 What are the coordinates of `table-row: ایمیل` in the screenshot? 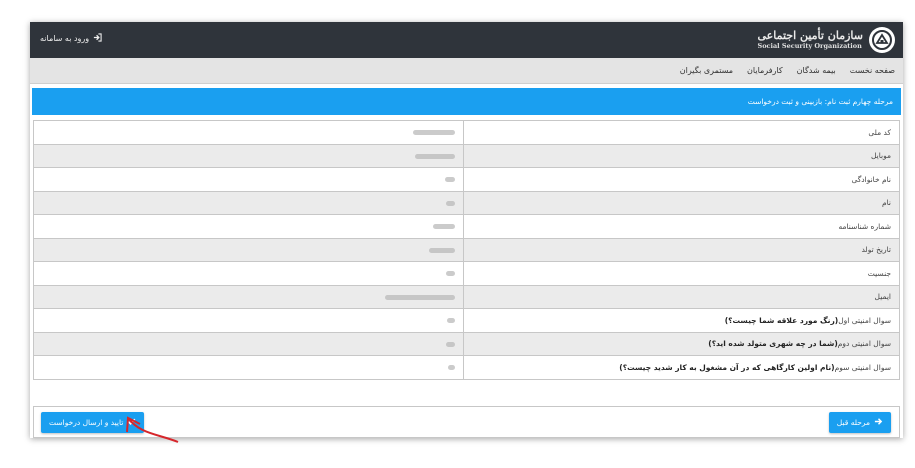 It's located at (466, 296).